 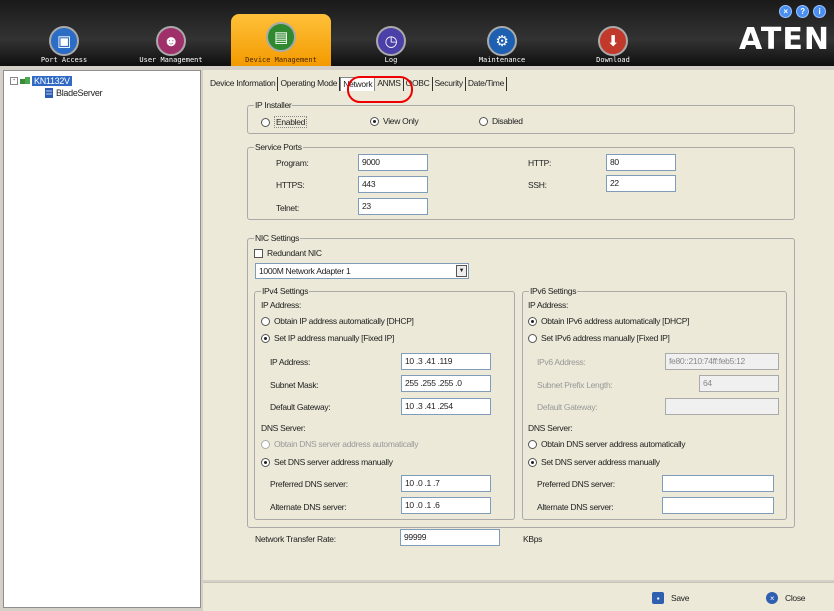 I want to click on tree-label-bladeserver: BladeServer, so click(x=79, y=93).